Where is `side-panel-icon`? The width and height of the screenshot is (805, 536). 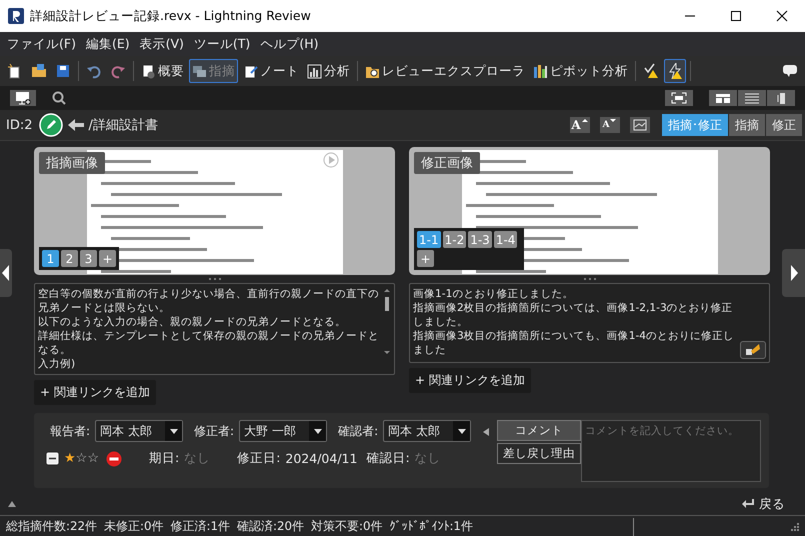
side-panel-icon is located at coordinates (781, 98).